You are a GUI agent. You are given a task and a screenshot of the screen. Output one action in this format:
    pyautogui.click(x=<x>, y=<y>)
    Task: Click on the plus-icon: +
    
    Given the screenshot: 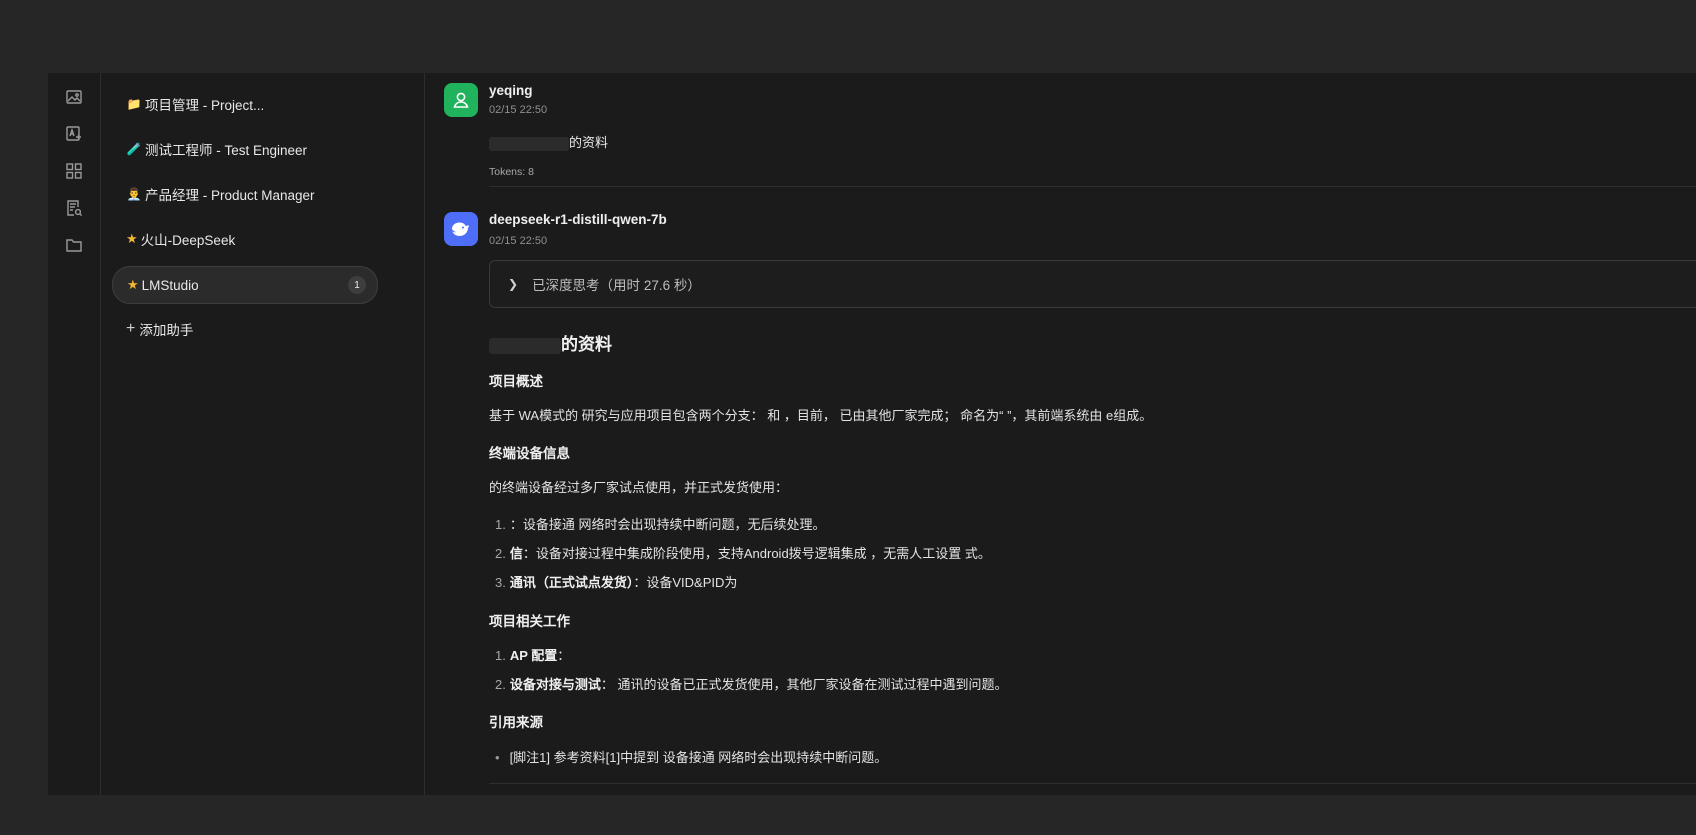 What is the action you would take?
    pyautogui.click(x=131, y=328)
    